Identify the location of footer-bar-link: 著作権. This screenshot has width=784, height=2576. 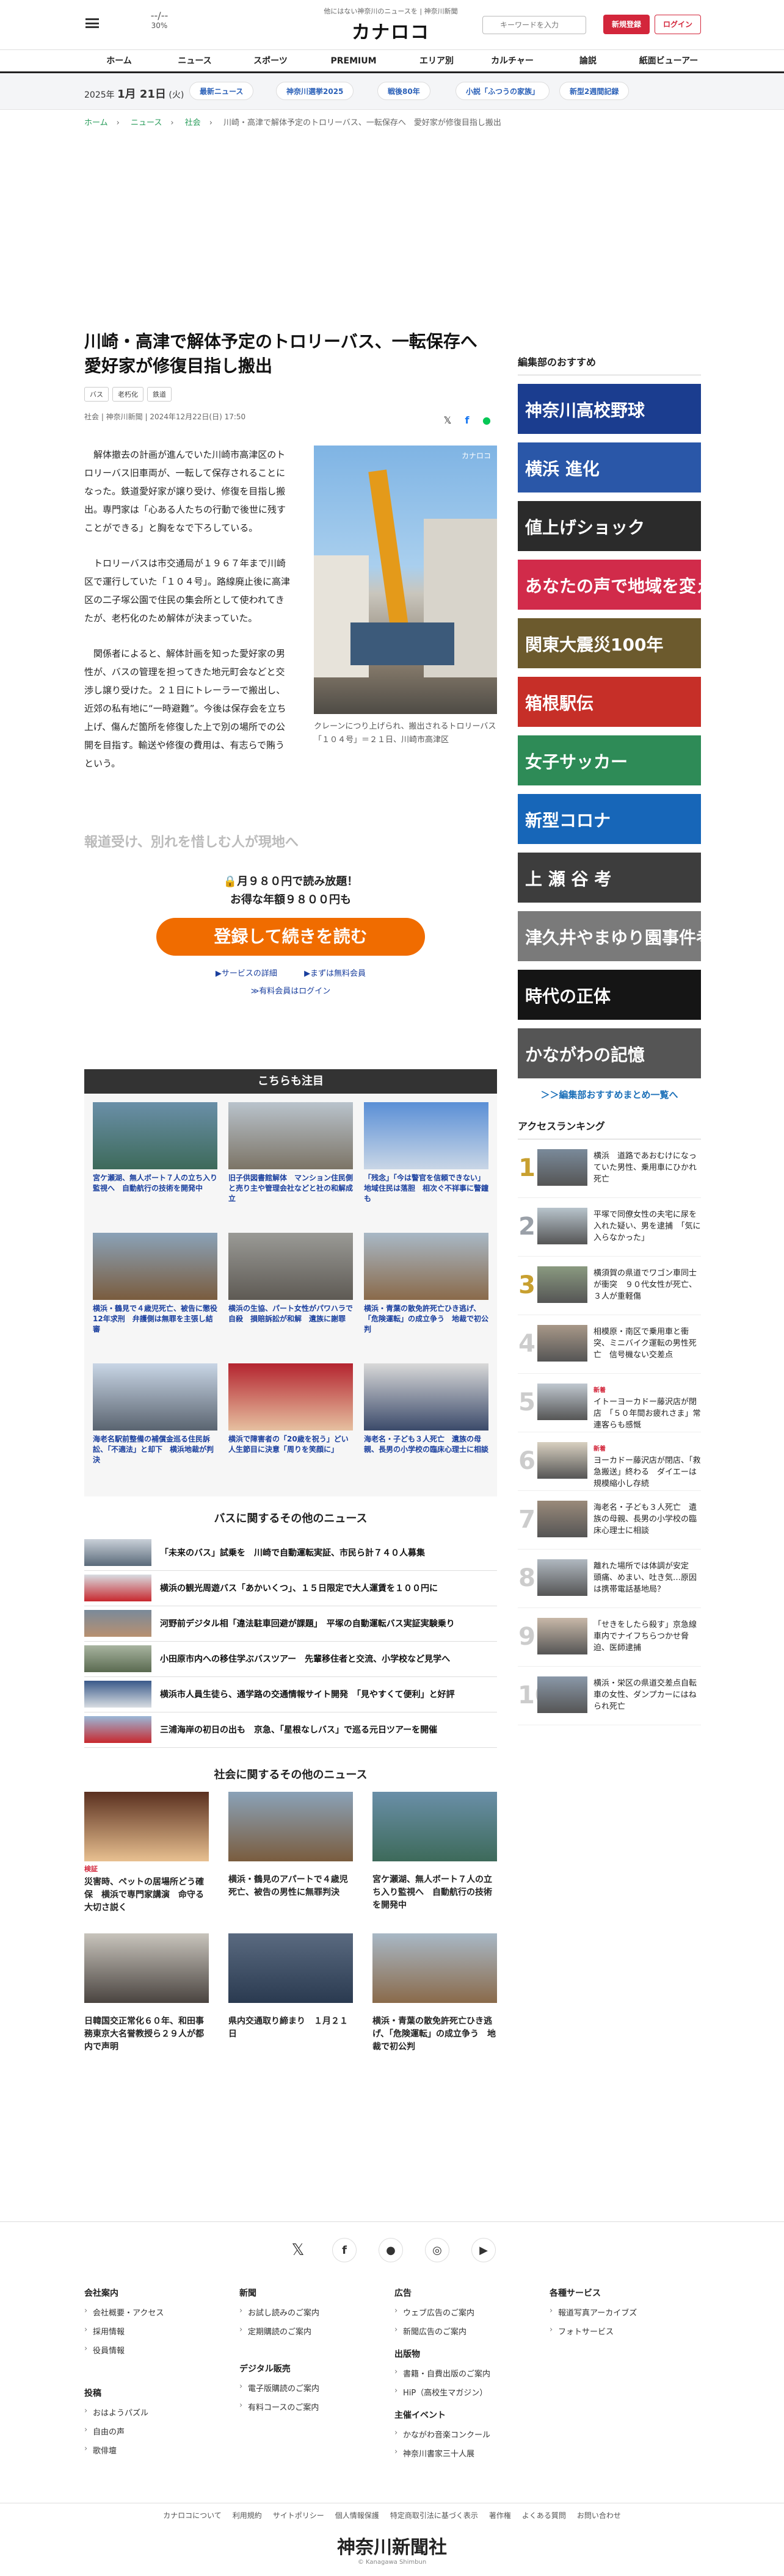
(500, 2515).